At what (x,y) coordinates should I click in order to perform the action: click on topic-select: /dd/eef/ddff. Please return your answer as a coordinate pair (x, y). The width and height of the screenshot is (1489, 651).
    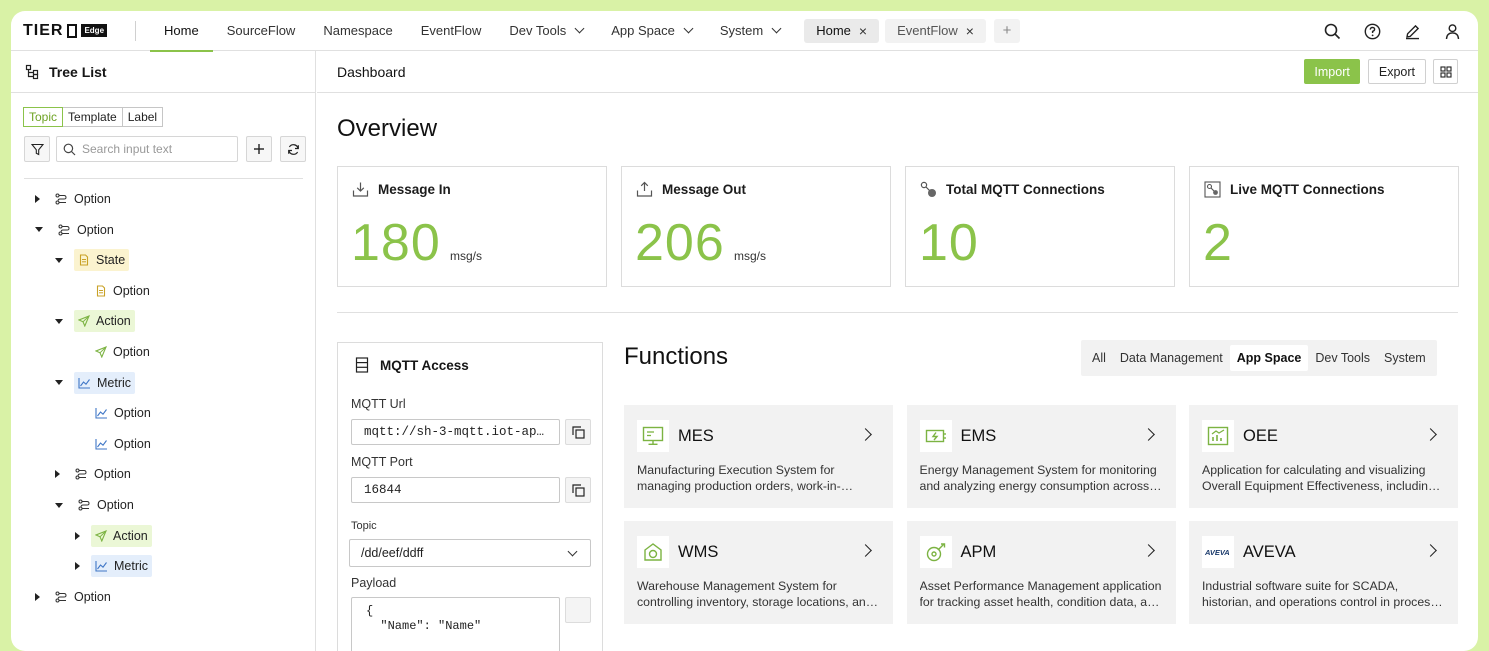
    Looking at the image, I should click on (470, 553).